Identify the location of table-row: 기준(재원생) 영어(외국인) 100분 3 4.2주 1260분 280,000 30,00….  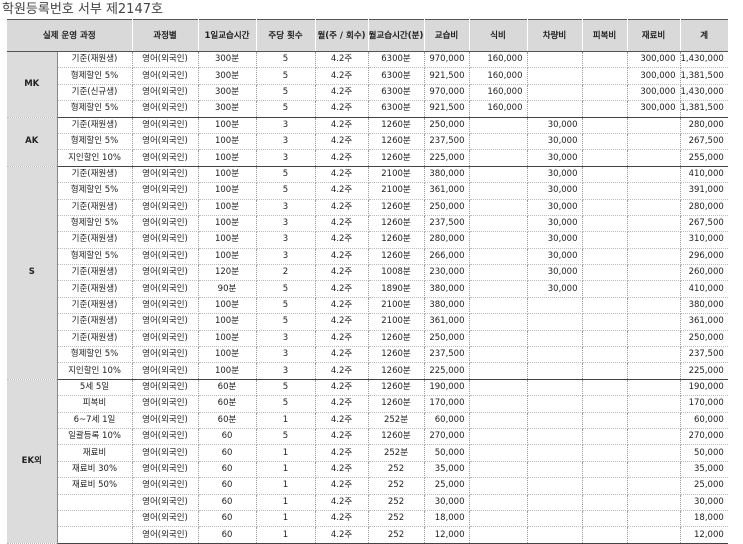
(367, 240).